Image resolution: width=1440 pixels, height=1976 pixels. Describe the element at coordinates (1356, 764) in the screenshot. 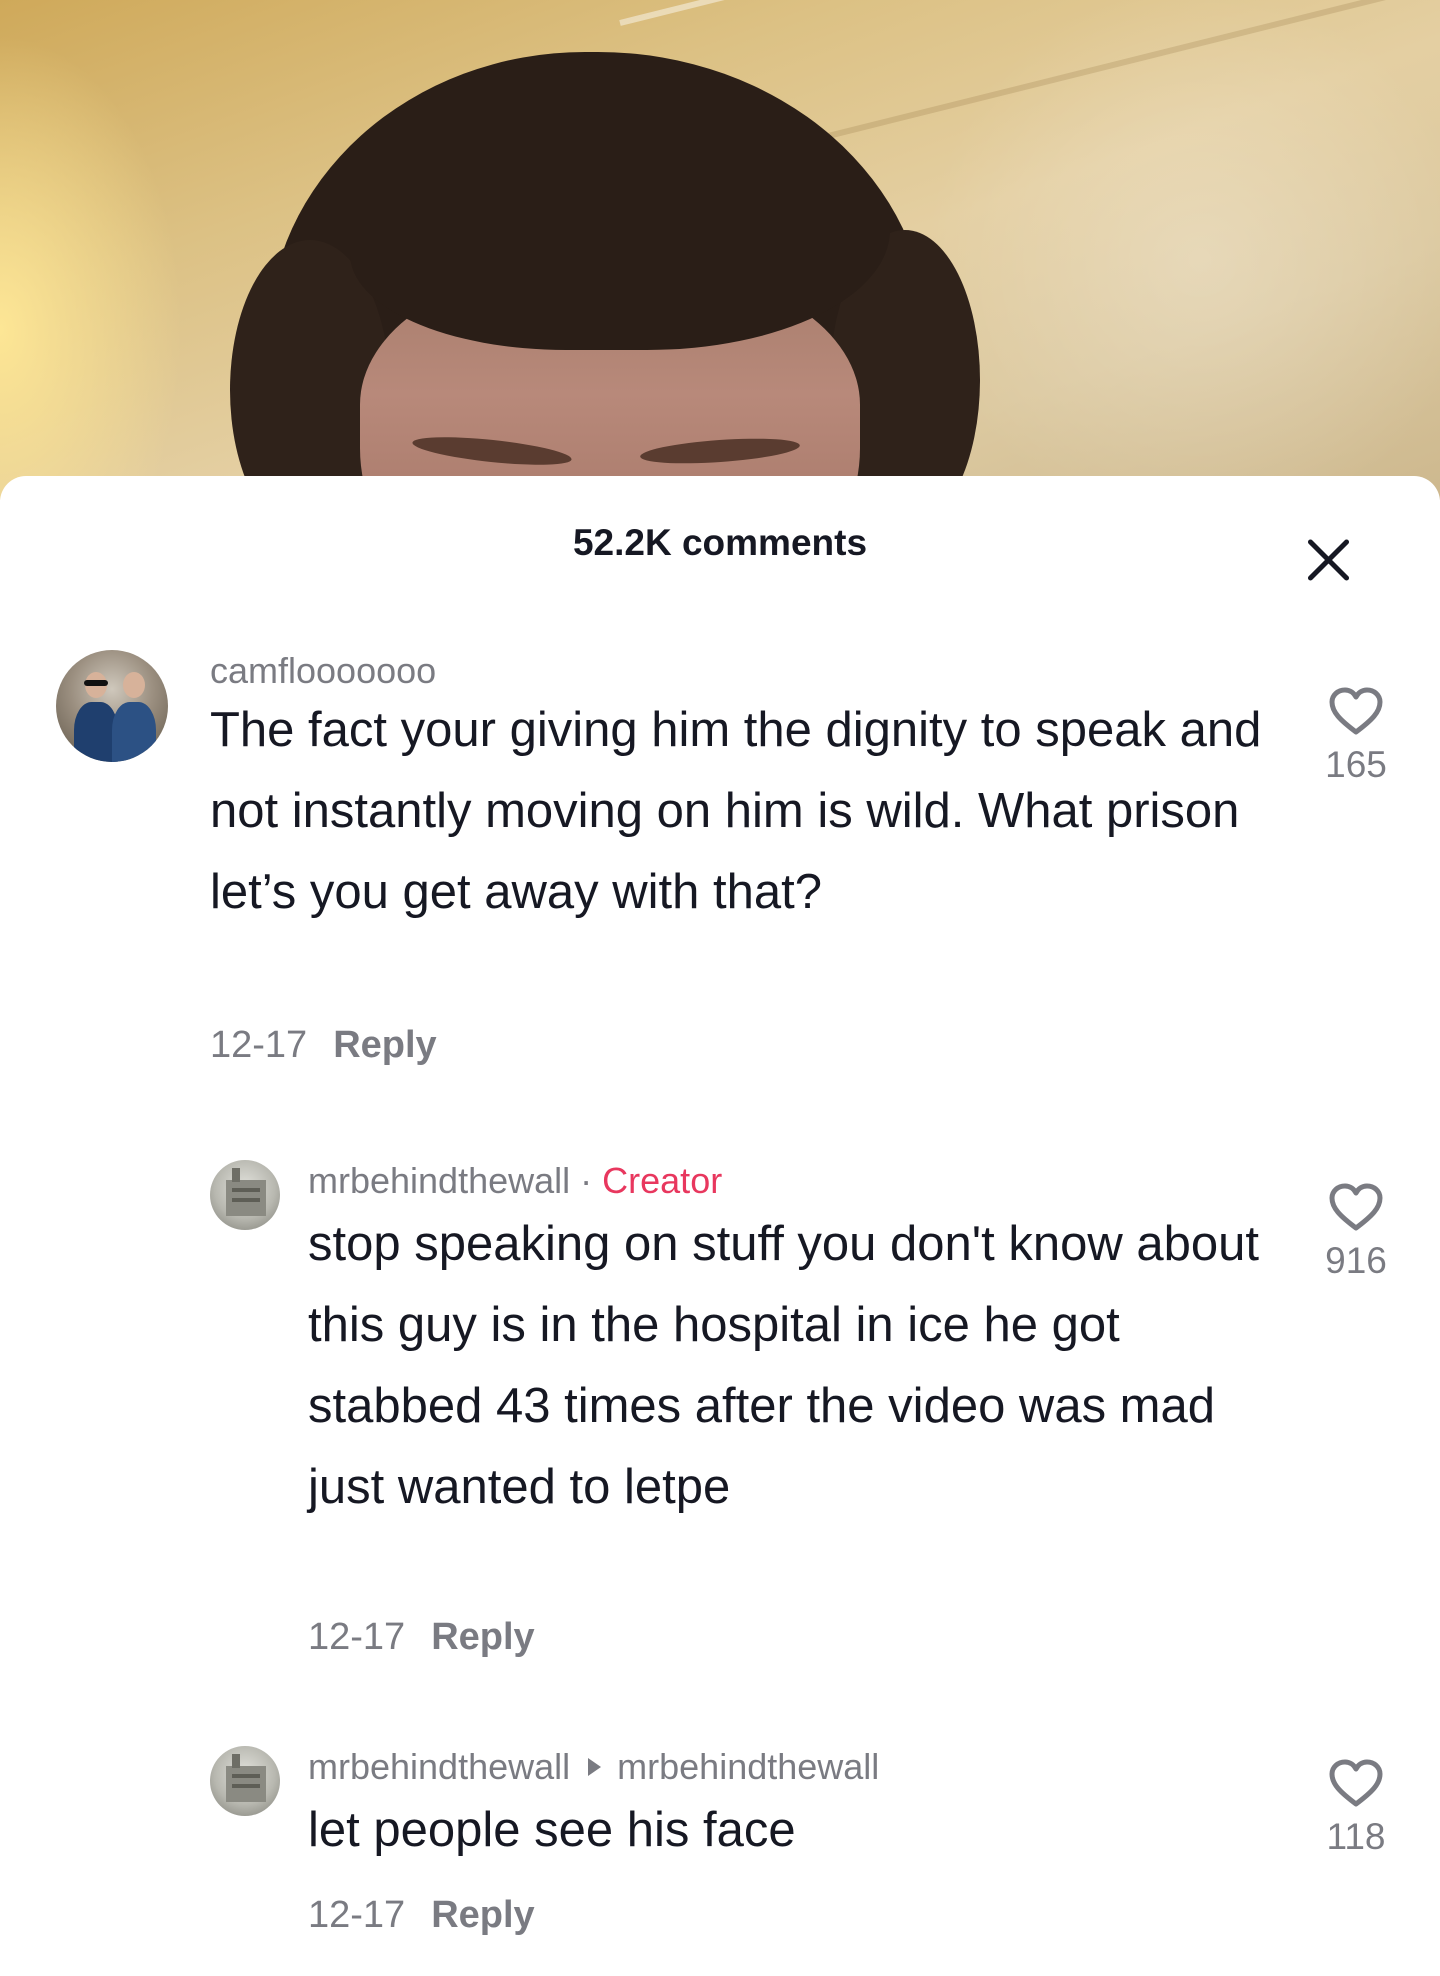

I see `like-count: 165` at that location.